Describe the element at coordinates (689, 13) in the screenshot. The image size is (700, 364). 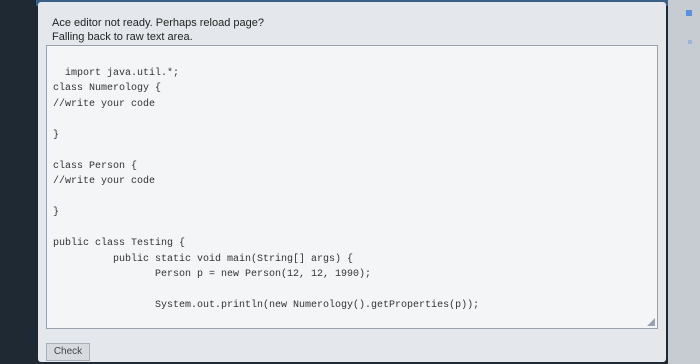
I see `edge-marker` at that location.